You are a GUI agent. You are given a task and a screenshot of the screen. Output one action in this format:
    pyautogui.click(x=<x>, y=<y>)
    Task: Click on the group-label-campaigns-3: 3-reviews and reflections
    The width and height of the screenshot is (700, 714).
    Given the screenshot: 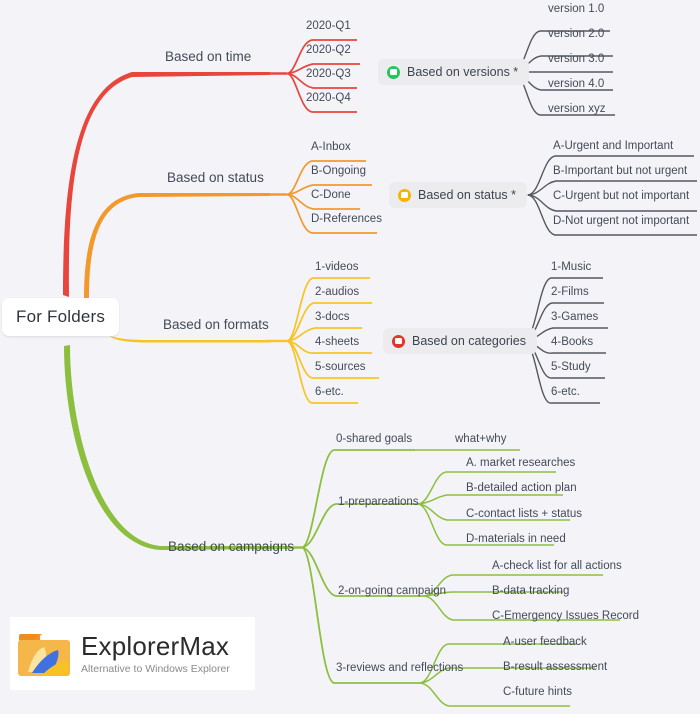 What is the action you would take?
    pyautogui.click(x=399, y=668)
    